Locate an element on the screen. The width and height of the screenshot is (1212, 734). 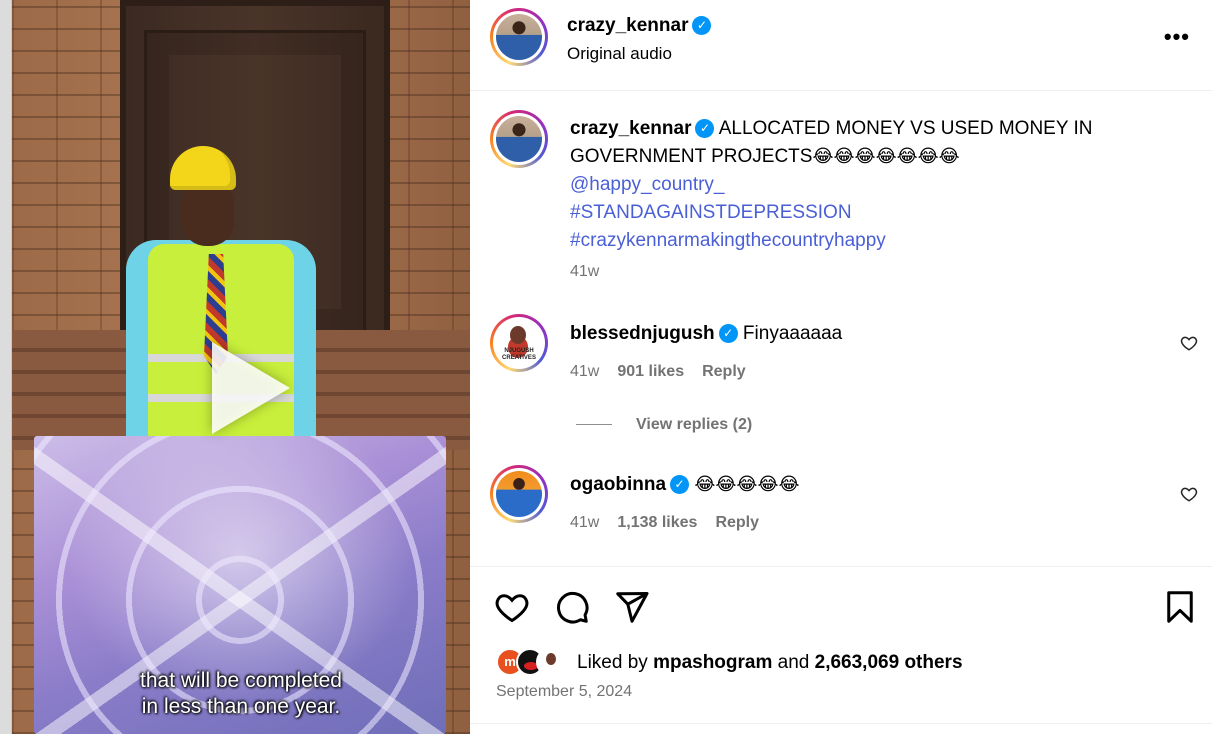
caption-hashtag-link: #crazykennarmakingthecountryhappy is located at coordinates (850, 241).